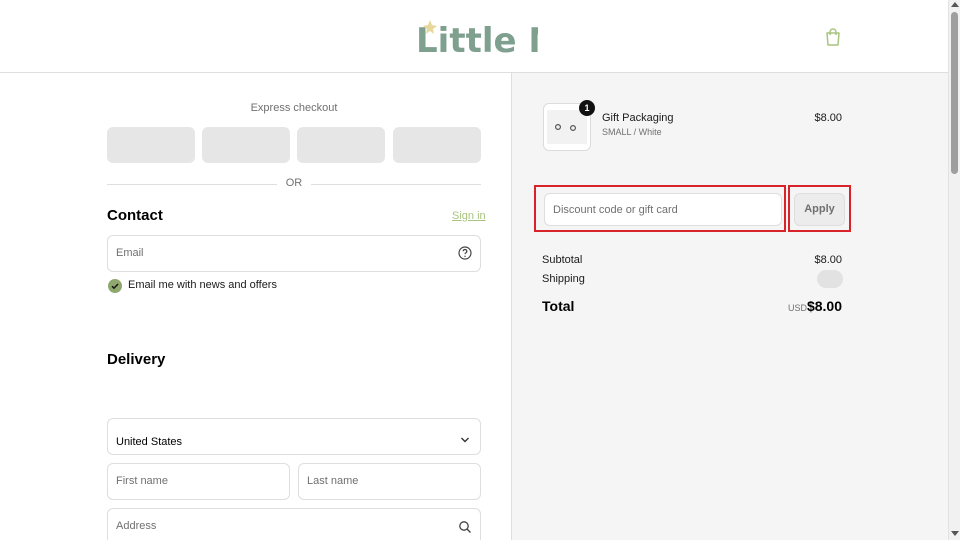 The width and height of the screenshot is (960, 540). What do you see at coordinates (562, 260) in the screenshot?
I see `subtotal-label: Subtotal` at bounding box center [562, 260].